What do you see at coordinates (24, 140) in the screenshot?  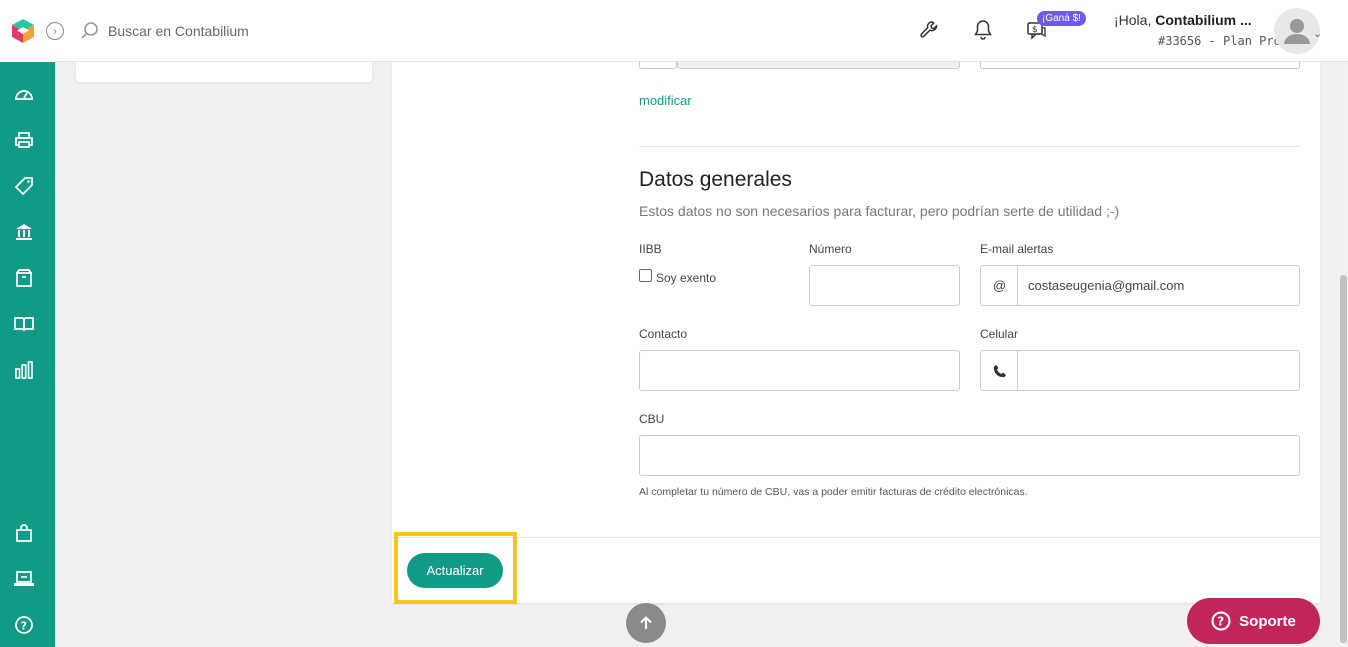 I see `printer-icon` at bounding box center [24, 140].